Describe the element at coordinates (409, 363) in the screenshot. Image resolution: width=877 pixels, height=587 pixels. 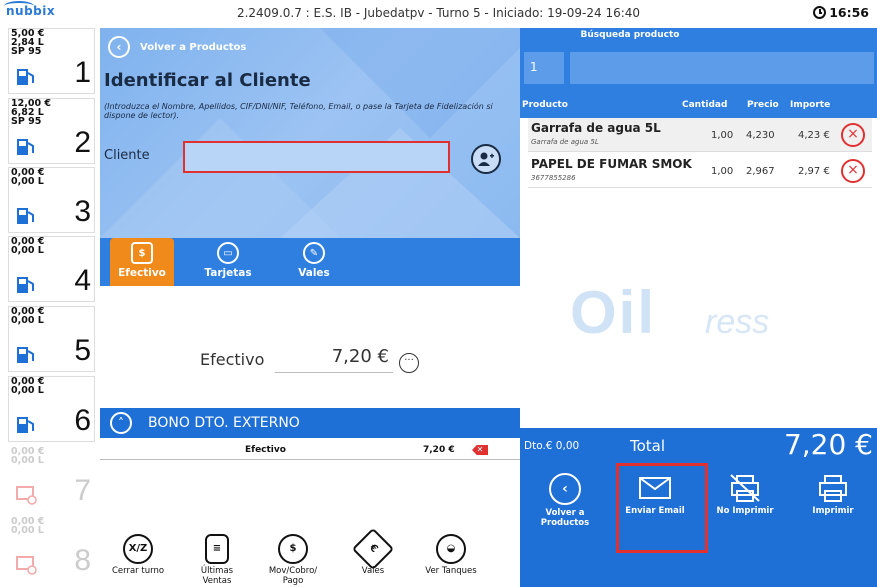
I see `more-options-icon: ···` at that location.